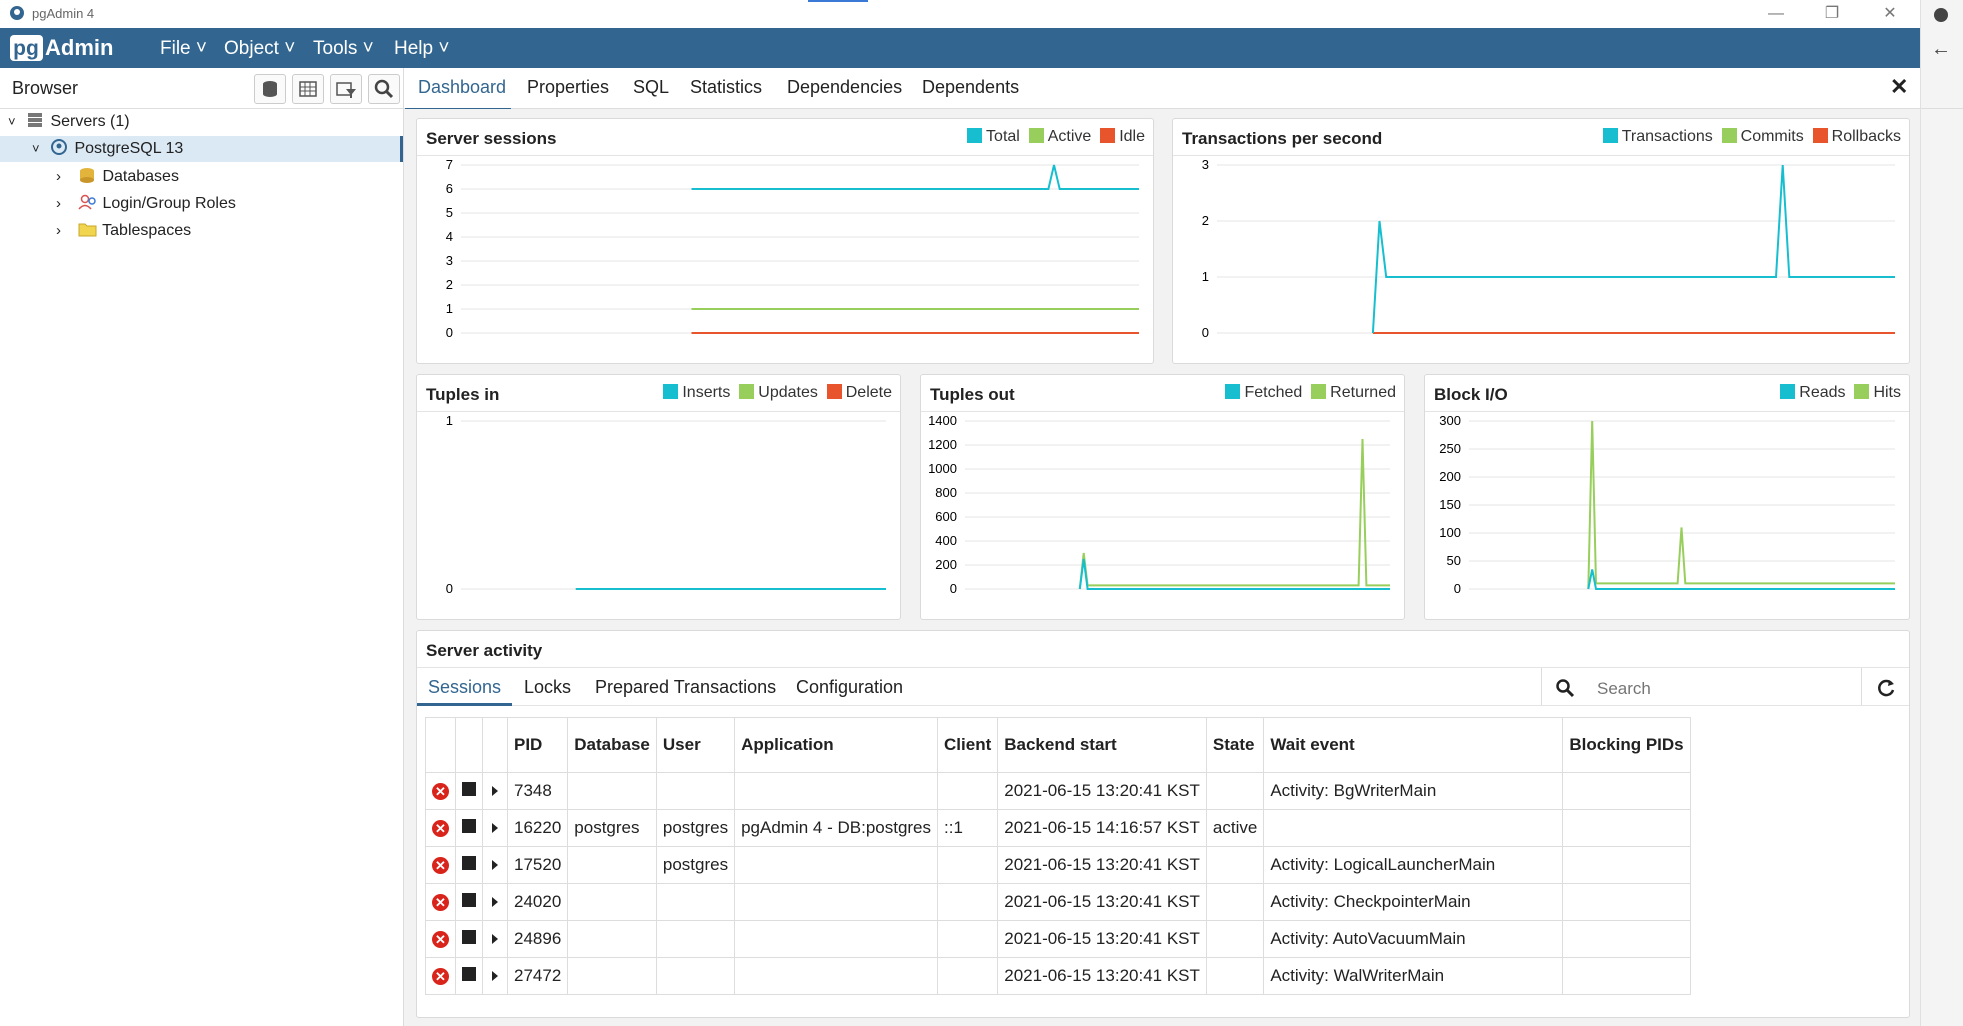 Image resolution: width=1963 pixels, height=1026 pixels. Describe the element at coordinates (343, 49) in the screenshot. I see `menu-tools: Tools ˅` at that location.